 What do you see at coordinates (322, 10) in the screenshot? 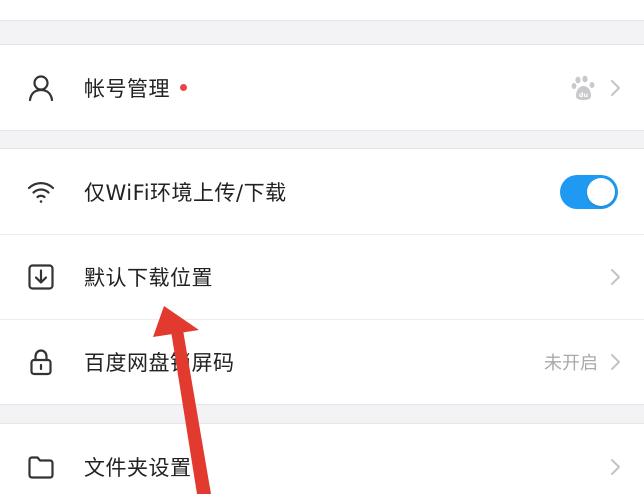
I see `top-section-remnant` at bounding box center [322, 10].